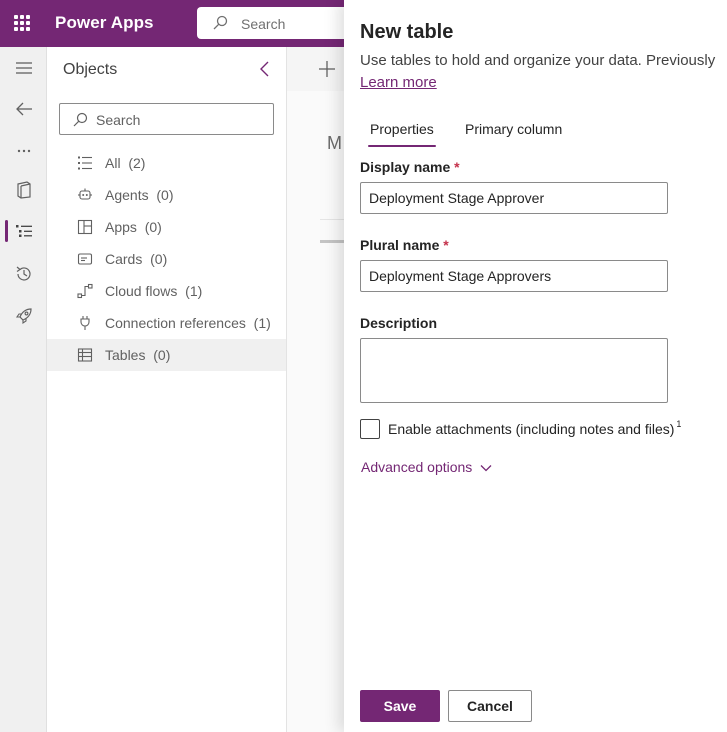 Image resolution: width=727 pixels, height=732 pixels. I want to click on book-icon, so click(23, 190).